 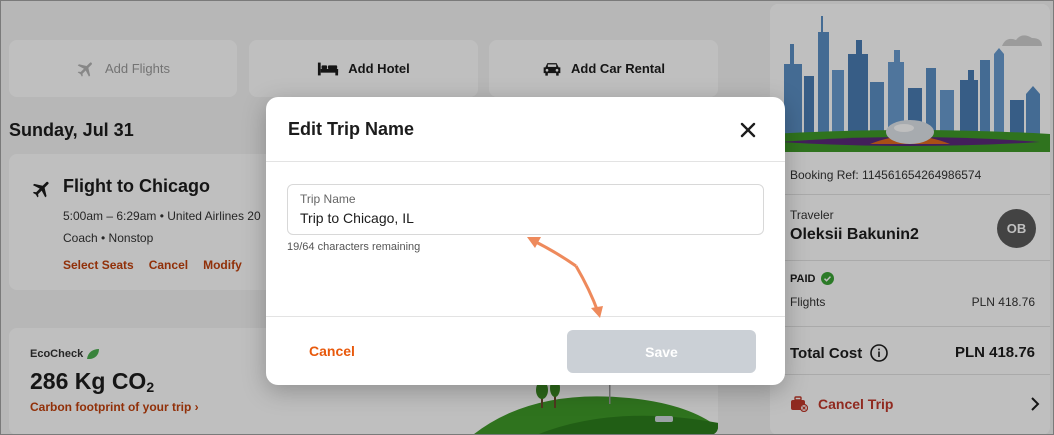 What do you see at coordinates (332, 351) in the screenshot?
I see `cancel-button: Cancel` at bounding box center [332, 351].